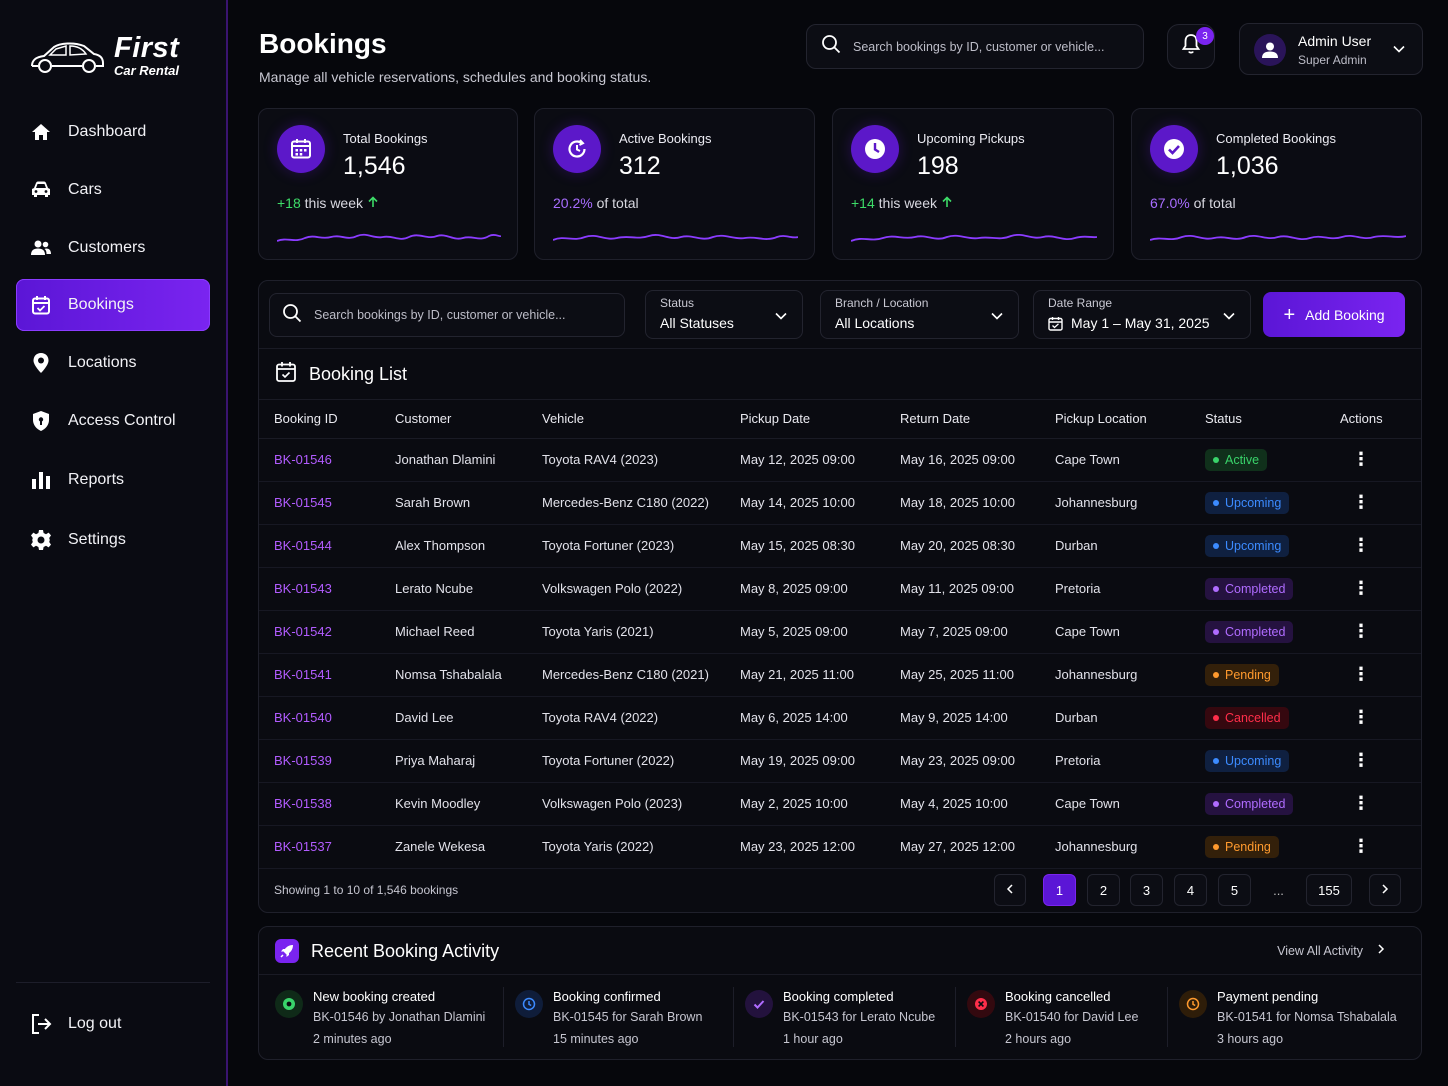 Image resolution: width=1448 pixels, height=1086 pixels. Describe the element at coordinates (319, 503) in the screenshot. I see `booking-id-link: BK-01545` at that location.